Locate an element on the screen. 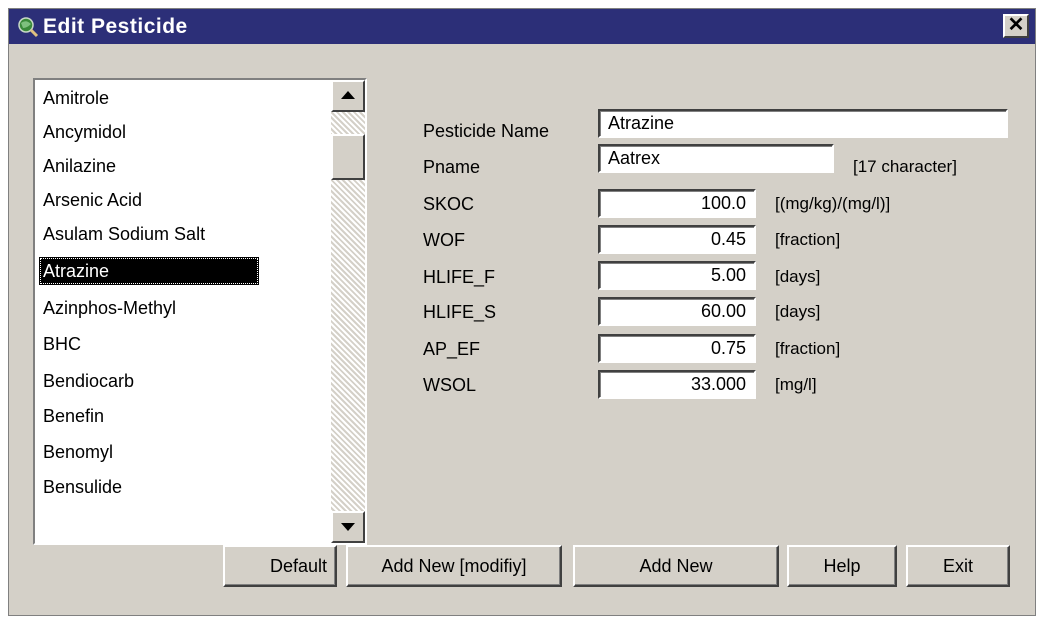  arrow-down-icon is located at coordinates (348, 527).